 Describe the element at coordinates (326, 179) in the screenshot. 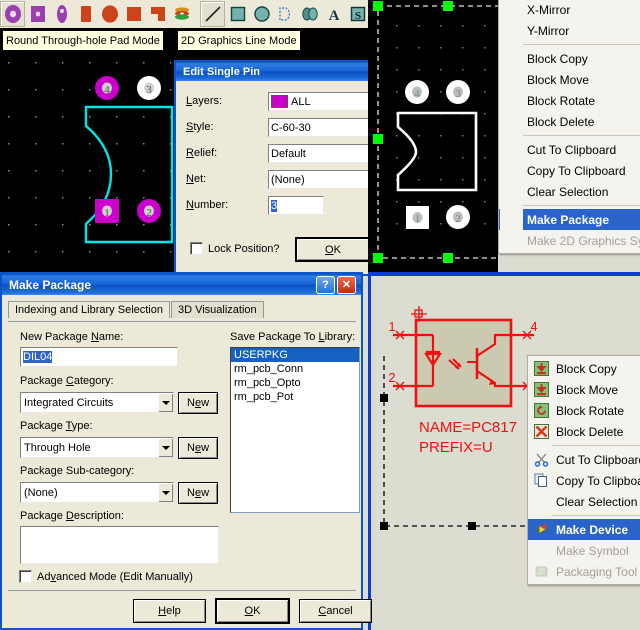

I see `net-field: (None)` at that location.